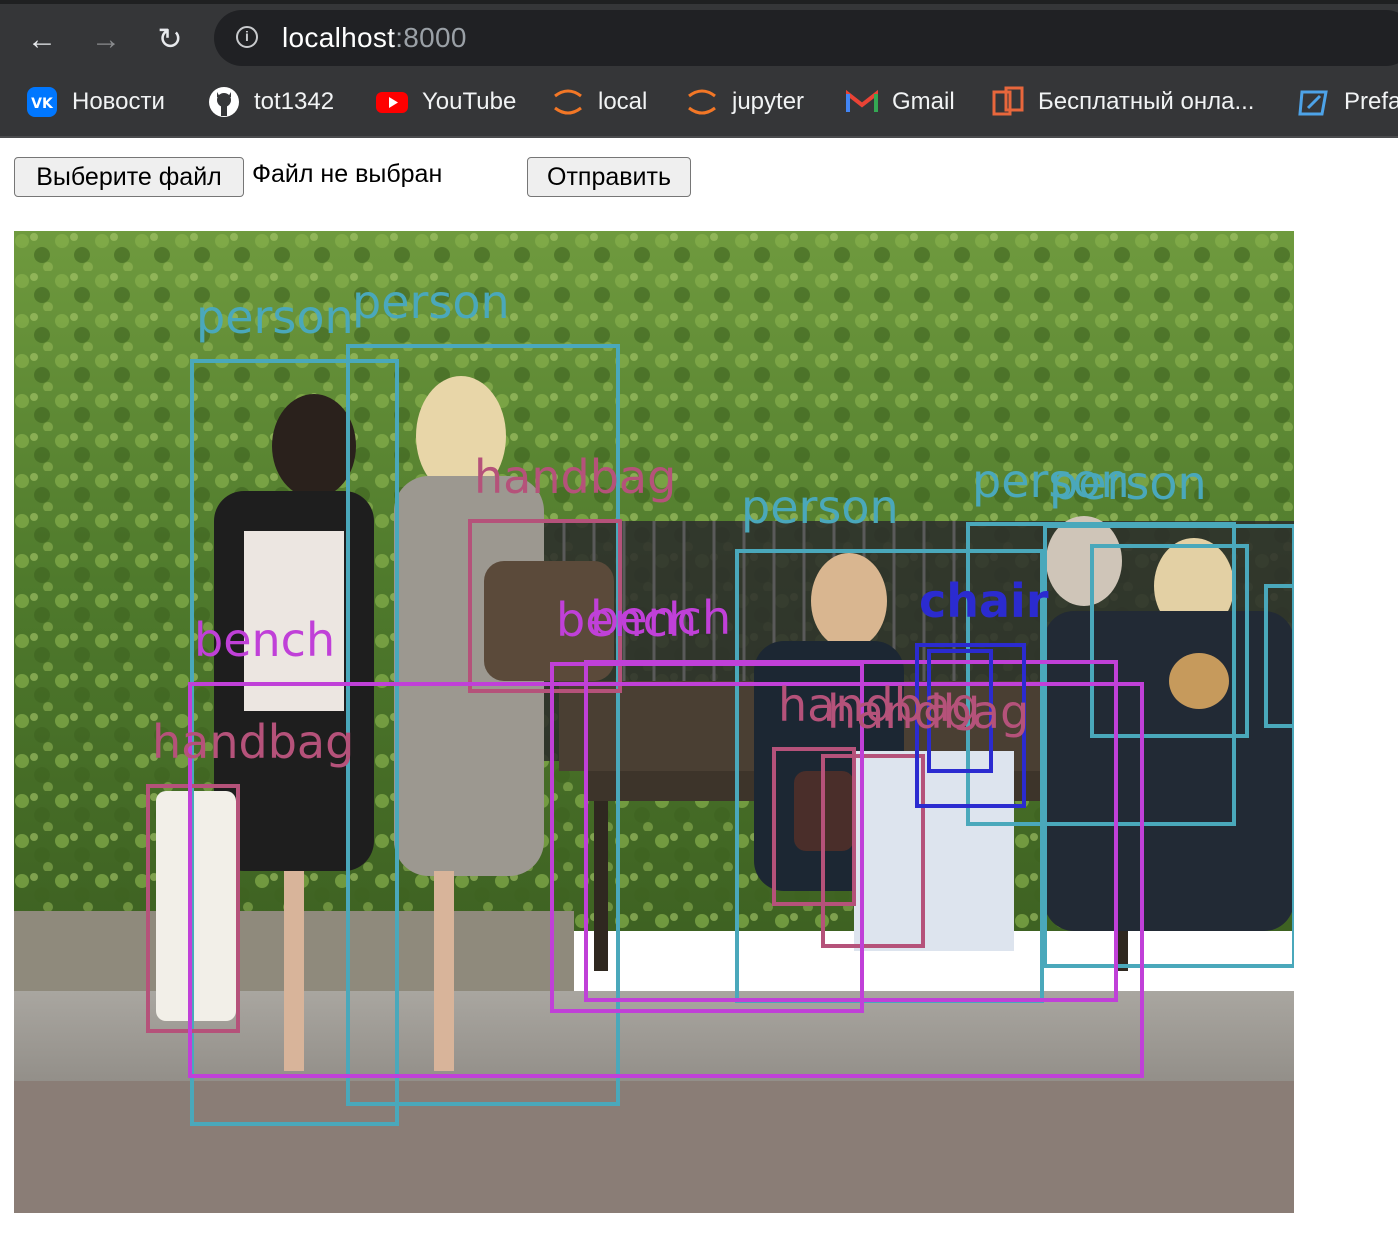 The height and width of the screenshot is (1250, 1398). What do you see at coordinates (129, 177) in the screenshot?
I see `choose-file-button: Выберите файл` at bounding box center [129, 177].